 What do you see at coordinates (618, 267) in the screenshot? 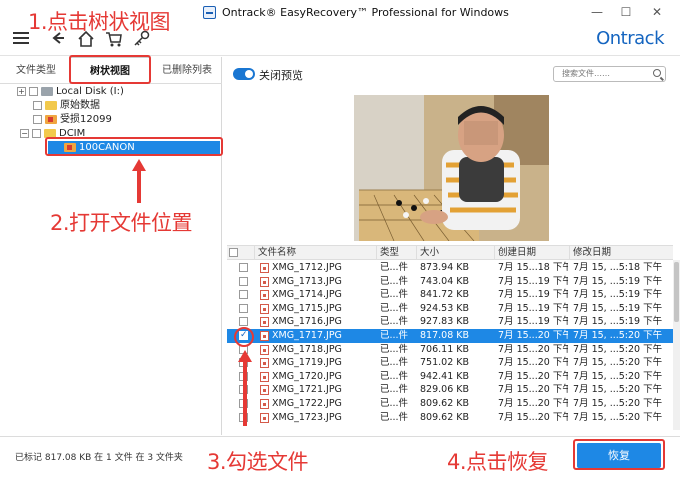
I see `modified-date-cell: 7月 15, ...5:18 下午` at bounding box center [618, 267].